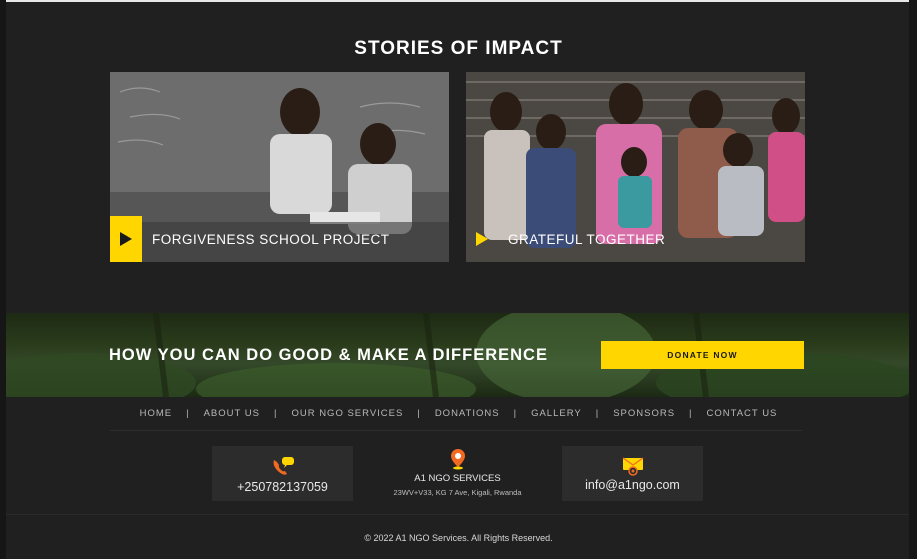 This screenshot has height=559, width=917. What do you see at coordinates (283, 468) in the screenshot?
I see `phone-chat-icon` at bounding box center [283, 468].